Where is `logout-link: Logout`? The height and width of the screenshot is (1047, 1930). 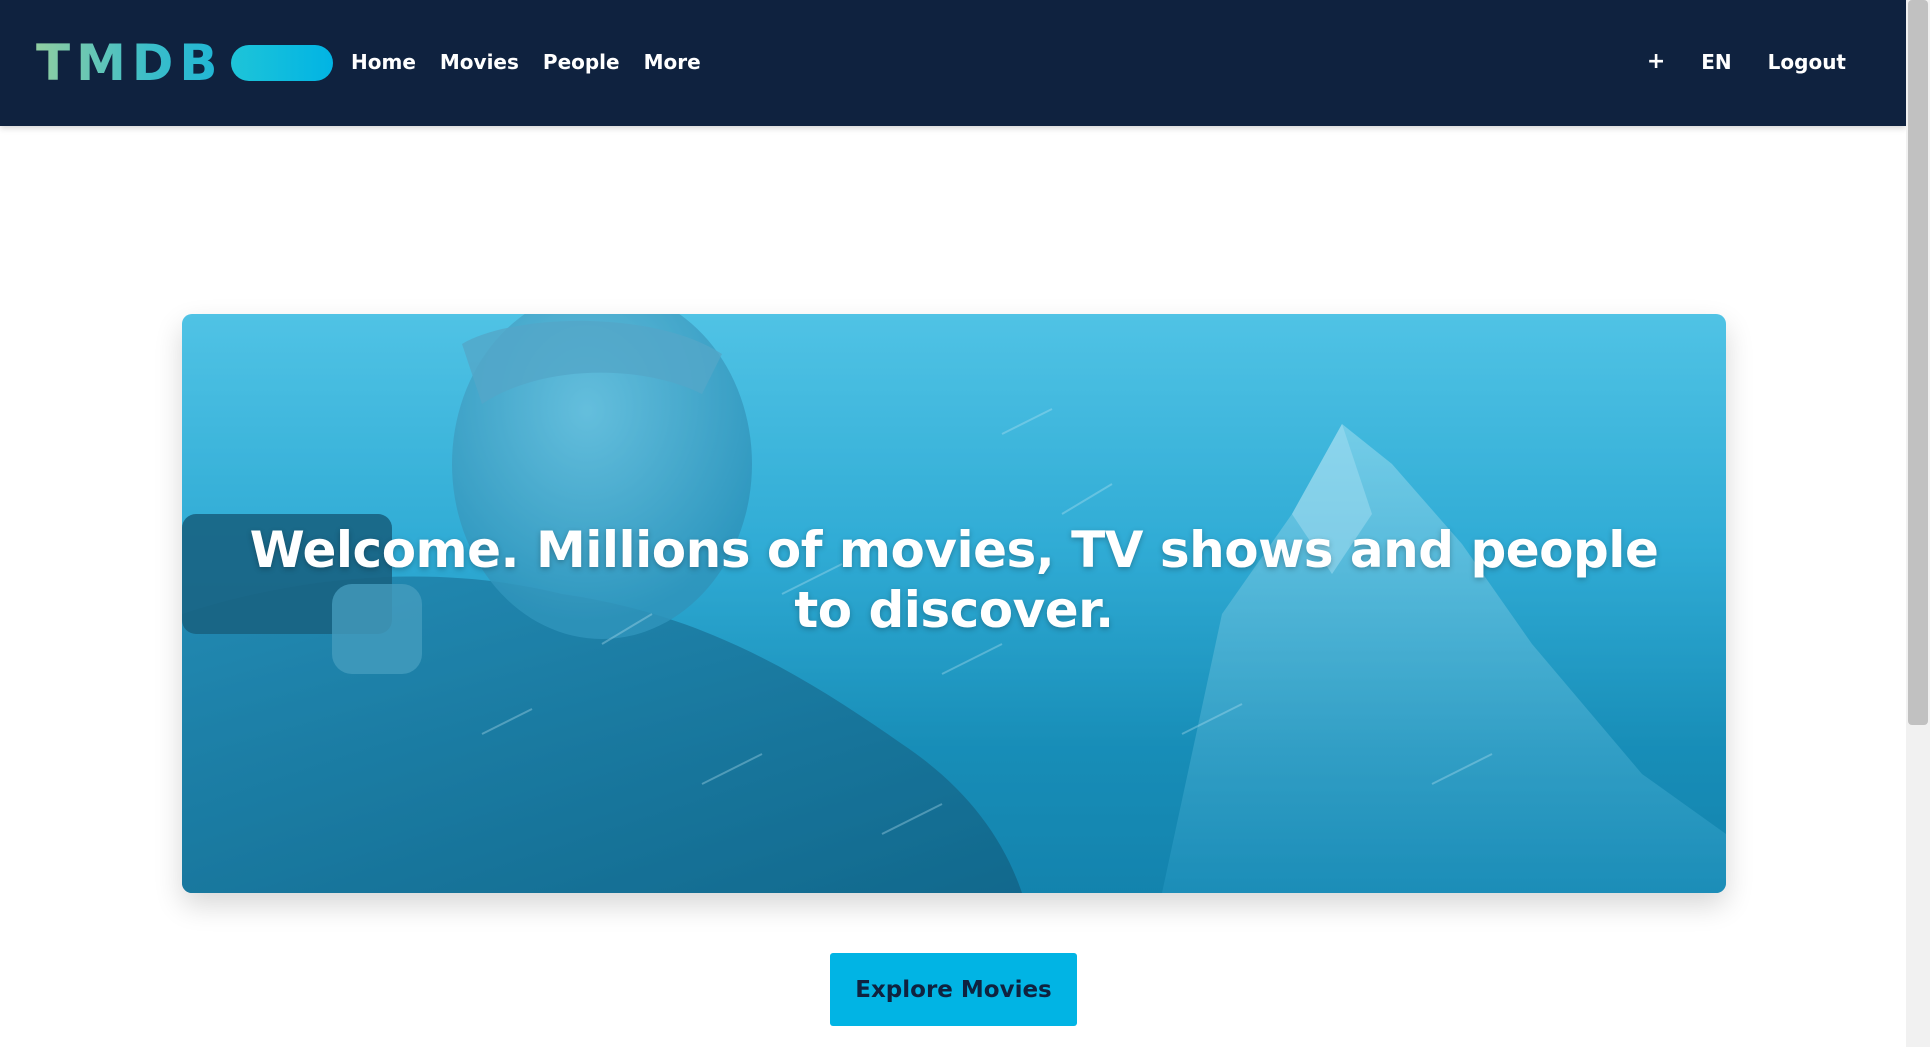 logout-link: Logout is located at coordinates (1807, 62).